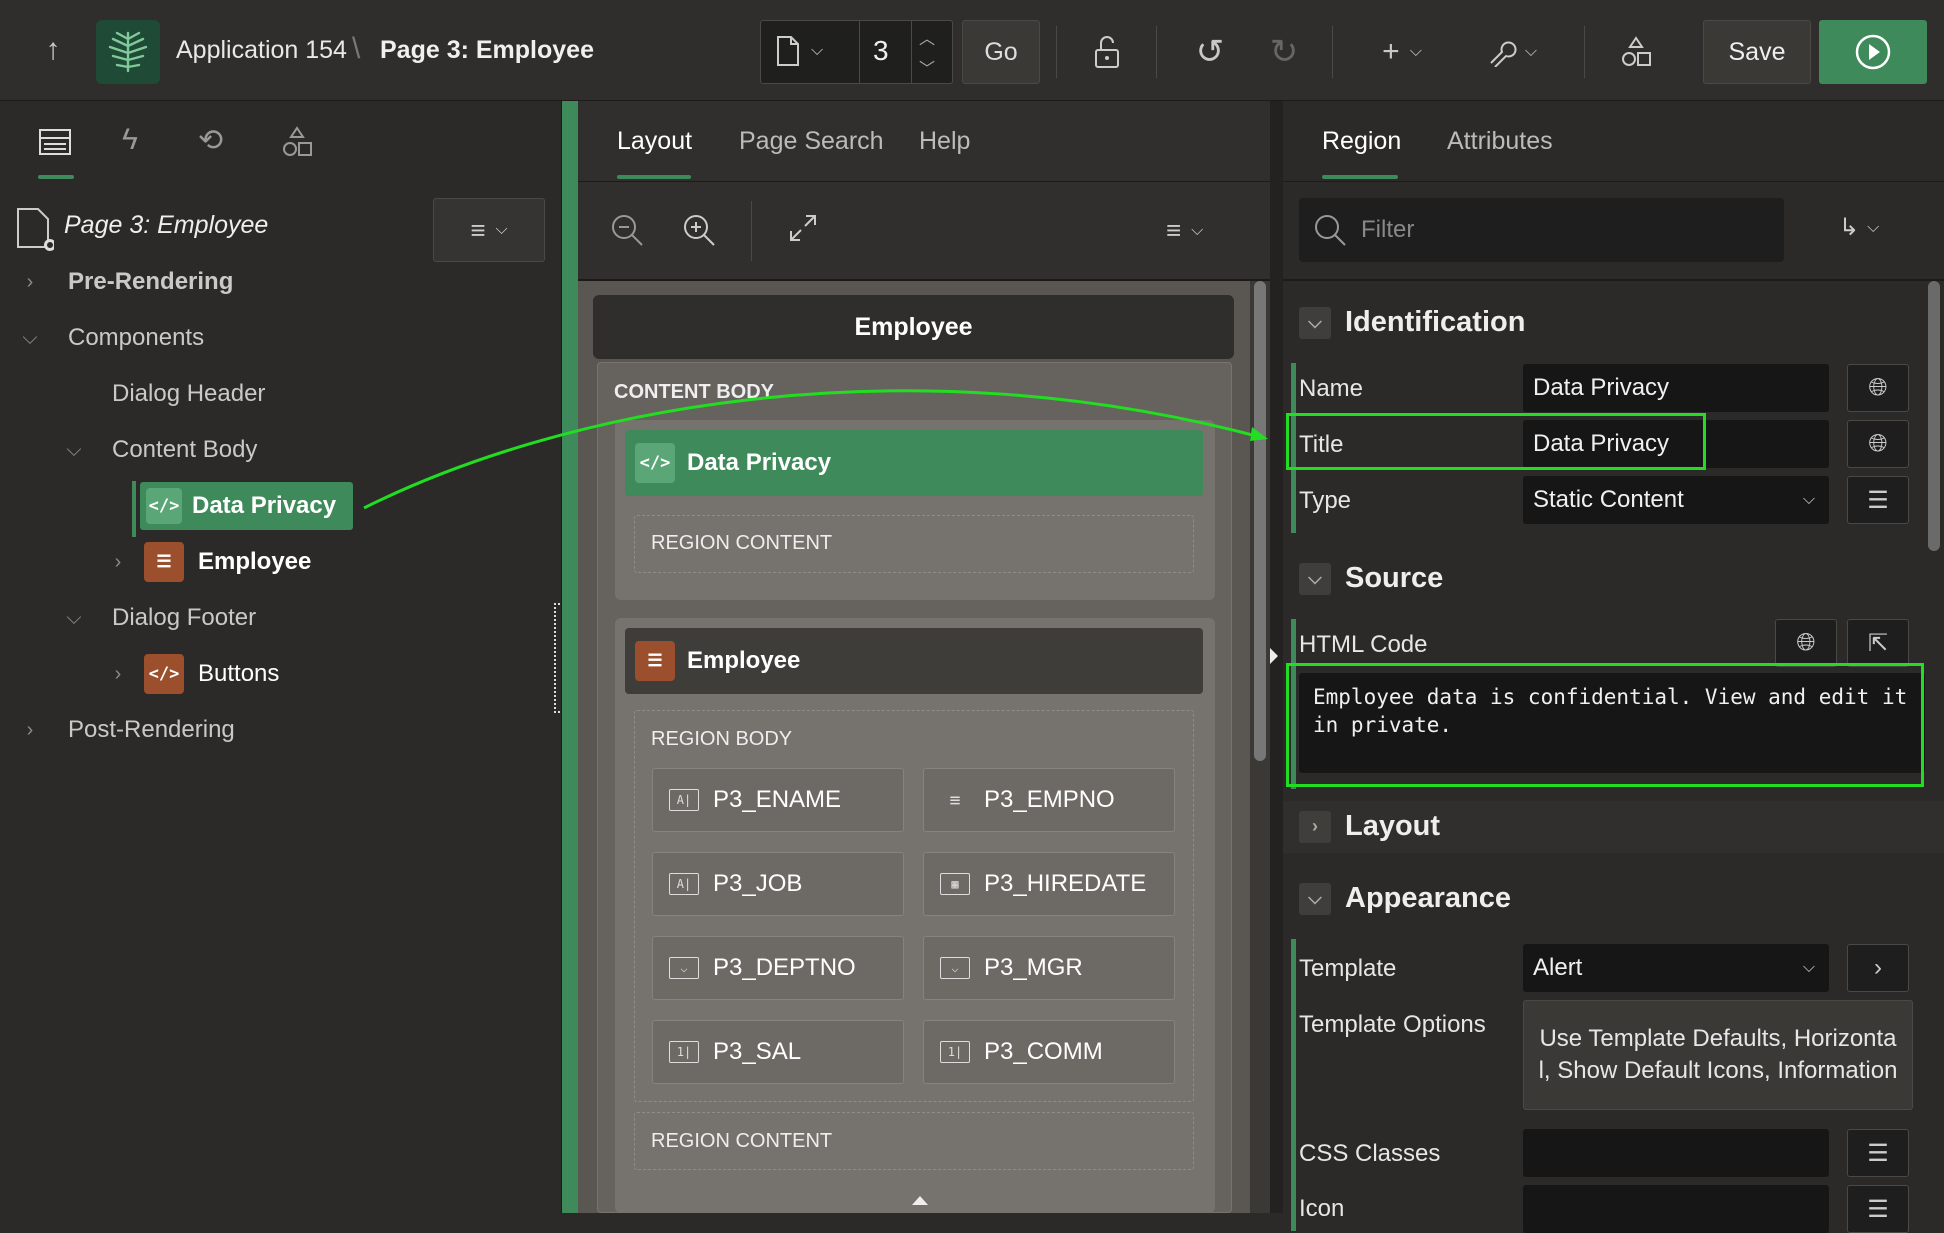 The image size is (1944, 1233). I want to click on annotation-arrow, so click(815, 449).